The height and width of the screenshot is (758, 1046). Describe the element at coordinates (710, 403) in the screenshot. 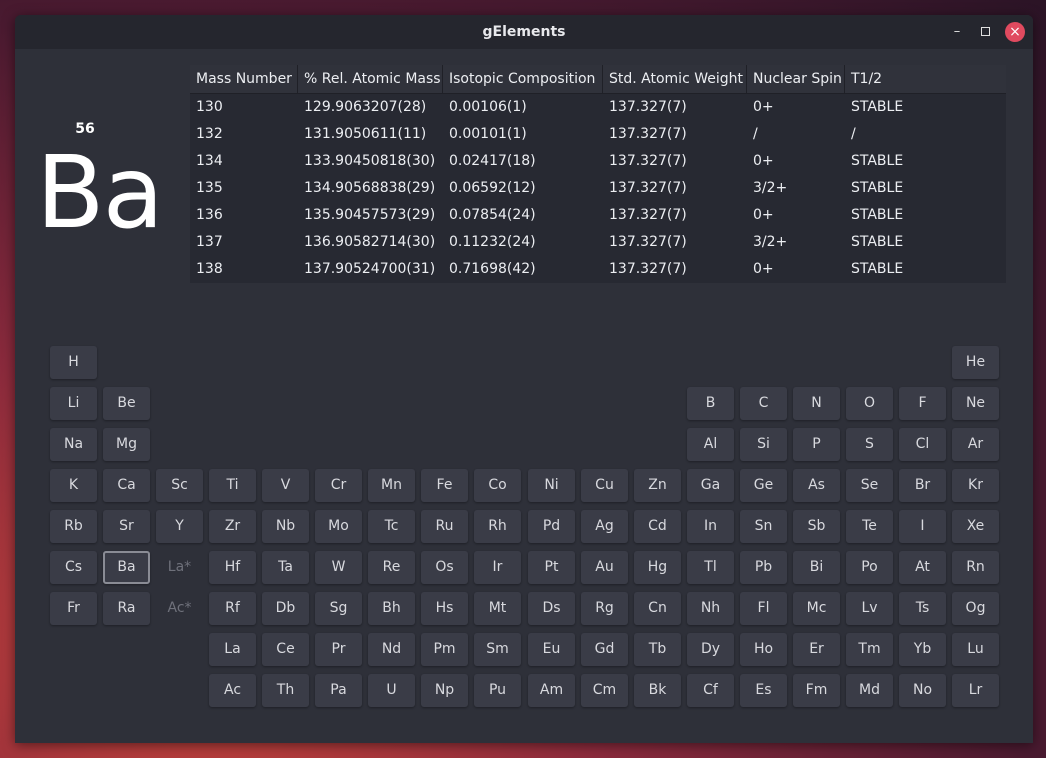

I see `element-button: B` at that location.